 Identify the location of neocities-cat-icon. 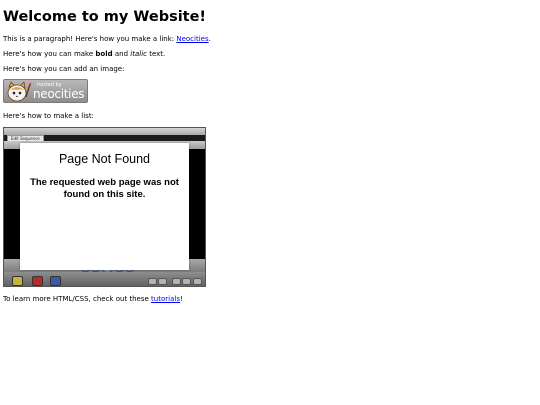
(19, 91).